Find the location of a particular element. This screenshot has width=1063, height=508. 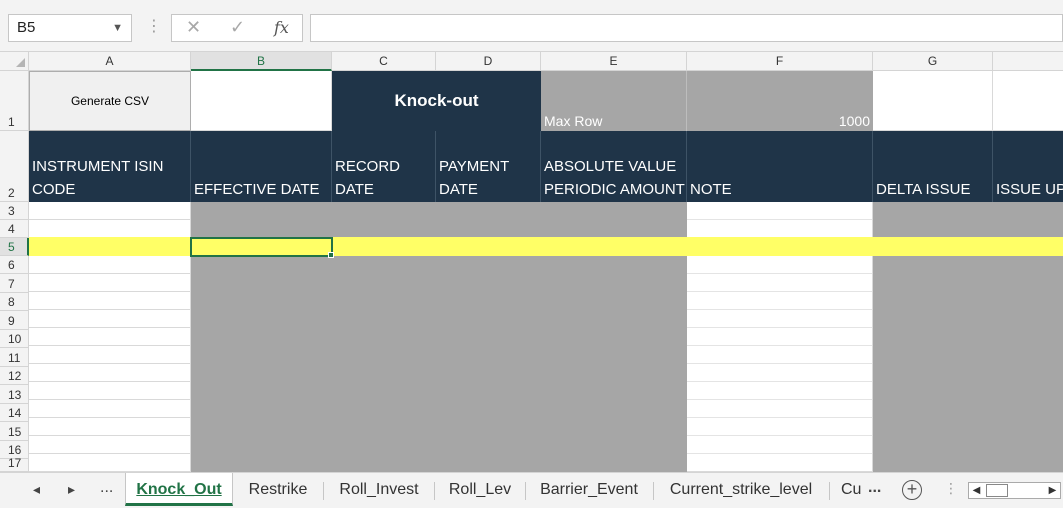

header-line: PAYMENT is located at coordinates (474, 166).